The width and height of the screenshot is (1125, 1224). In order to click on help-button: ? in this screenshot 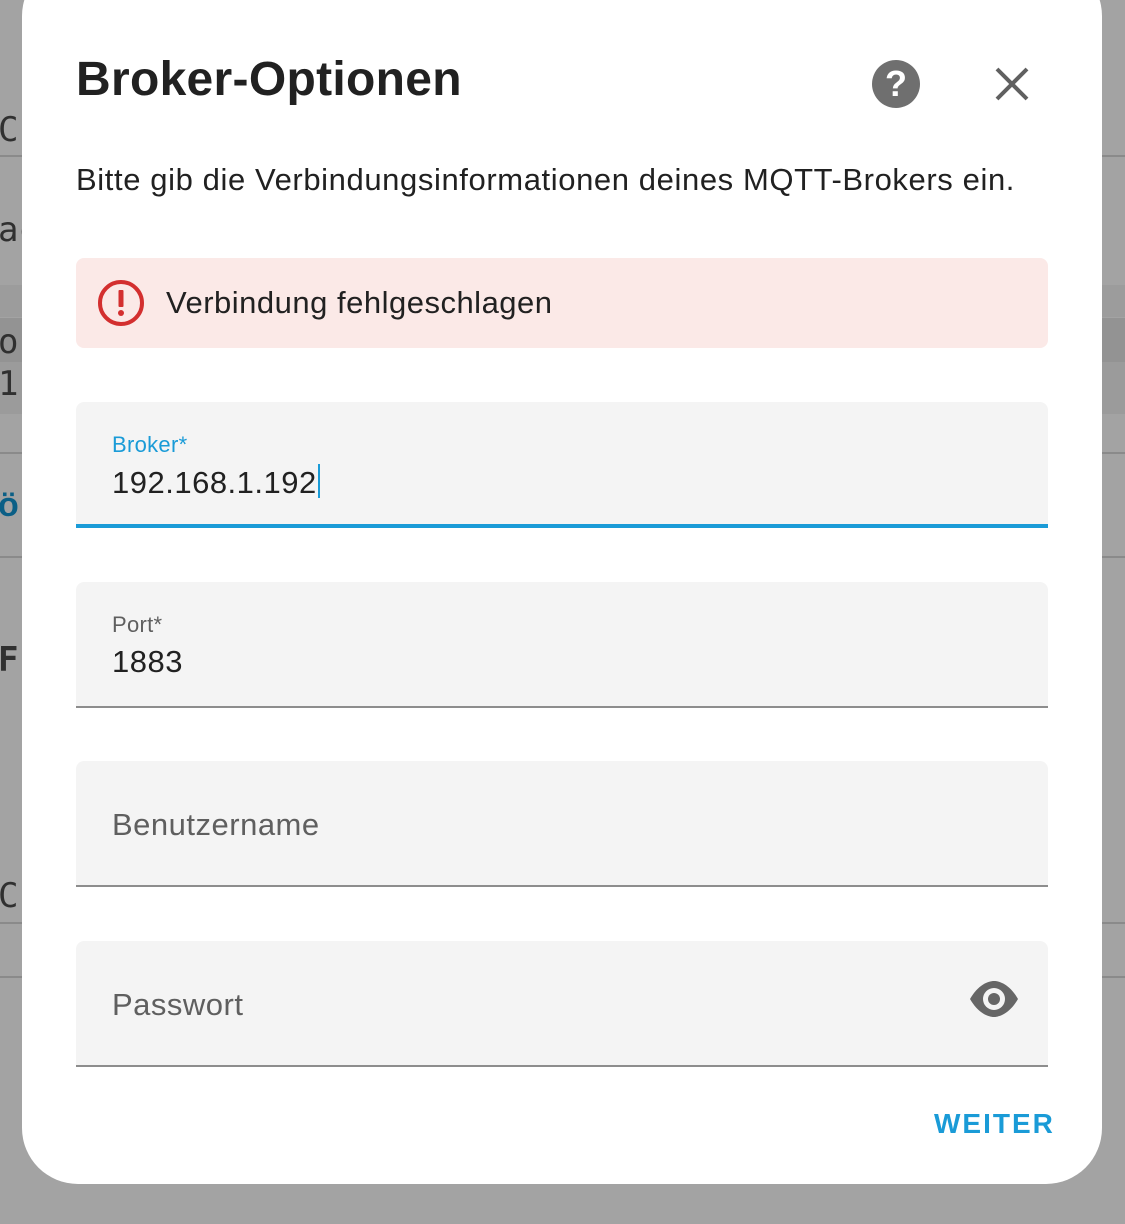, I will do `click(896, 84)`.